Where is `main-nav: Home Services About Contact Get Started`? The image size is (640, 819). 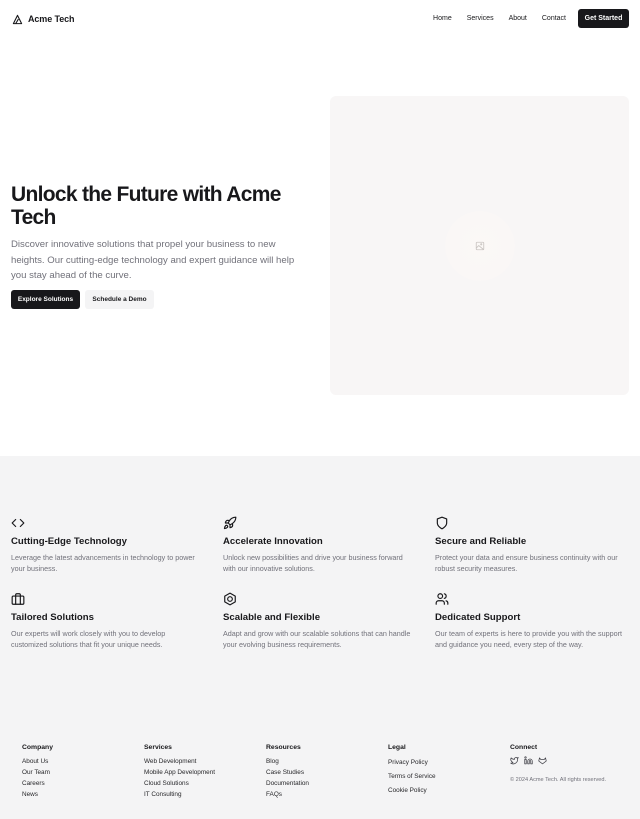
main-nav: Home Services About Contact Get Started is located at coordinates (531, 18).